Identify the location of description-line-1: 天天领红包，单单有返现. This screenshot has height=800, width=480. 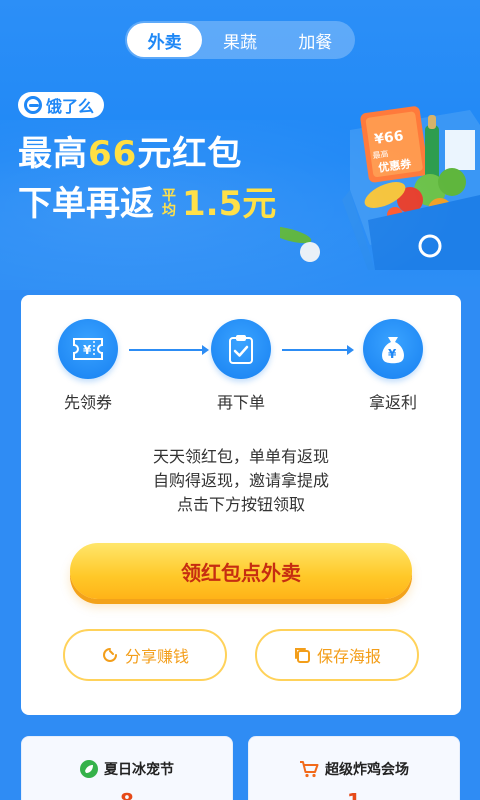
(240, 456).